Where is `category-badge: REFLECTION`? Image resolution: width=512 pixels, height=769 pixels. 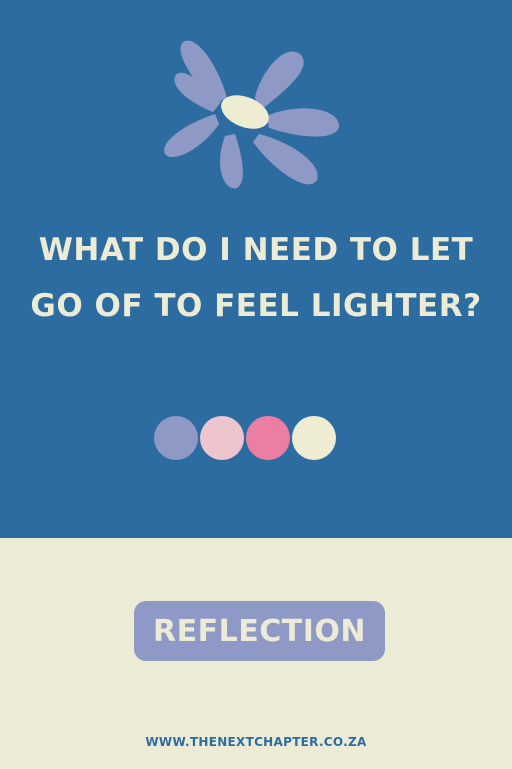 category-badge: REFLECTION is located at coordinates (259, 631).